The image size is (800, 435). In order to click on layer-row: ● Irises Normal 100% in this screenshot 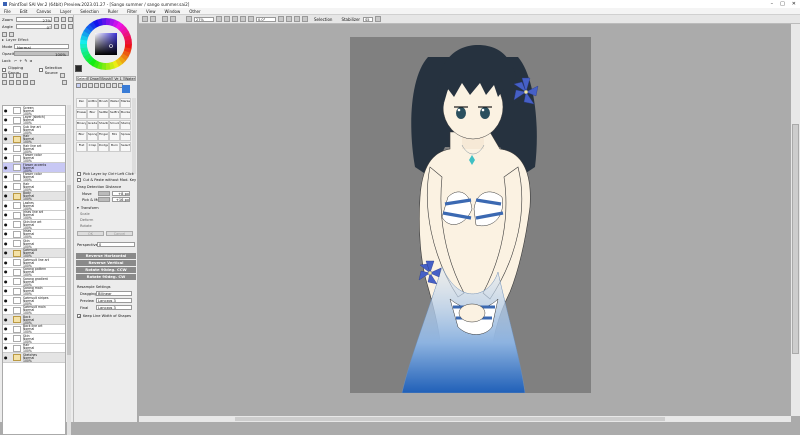, I will do `click(34, 234)`.